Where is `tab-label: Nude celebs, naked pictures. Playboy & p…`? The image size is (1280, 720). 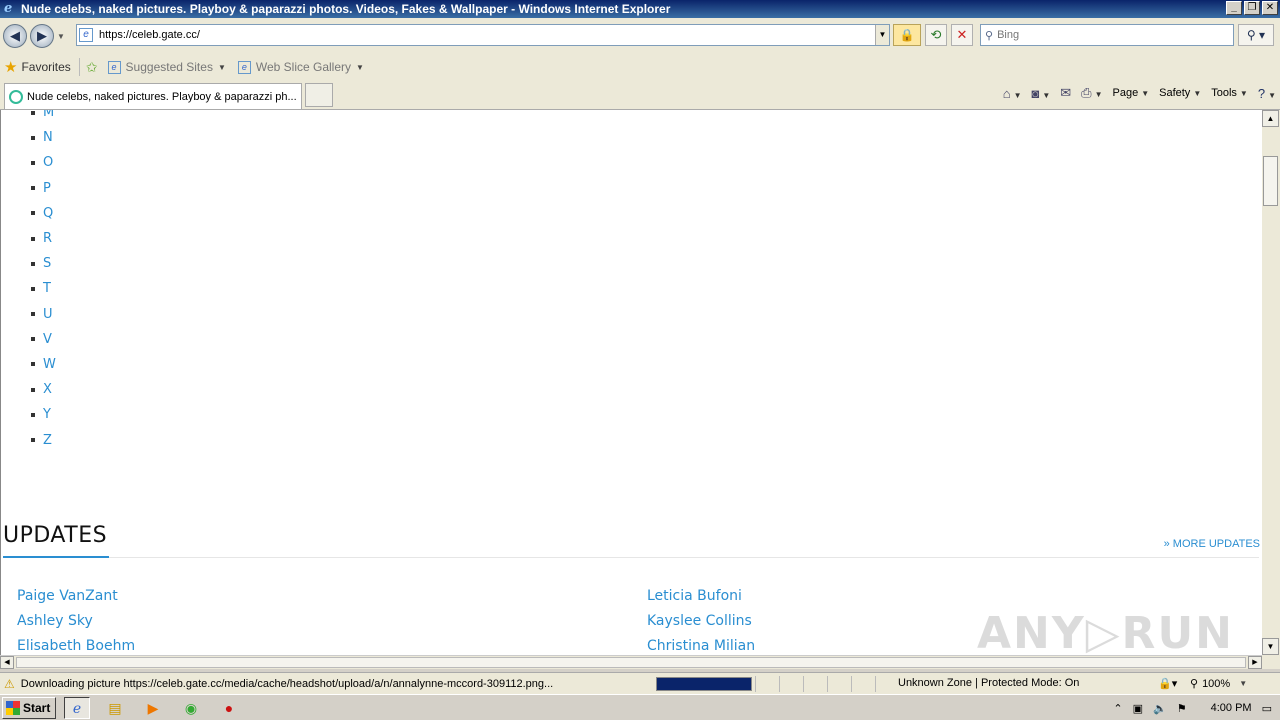
tab-label: Nude celebs, naked pictures. Playboy & p… is located at coordinates (162, 96).